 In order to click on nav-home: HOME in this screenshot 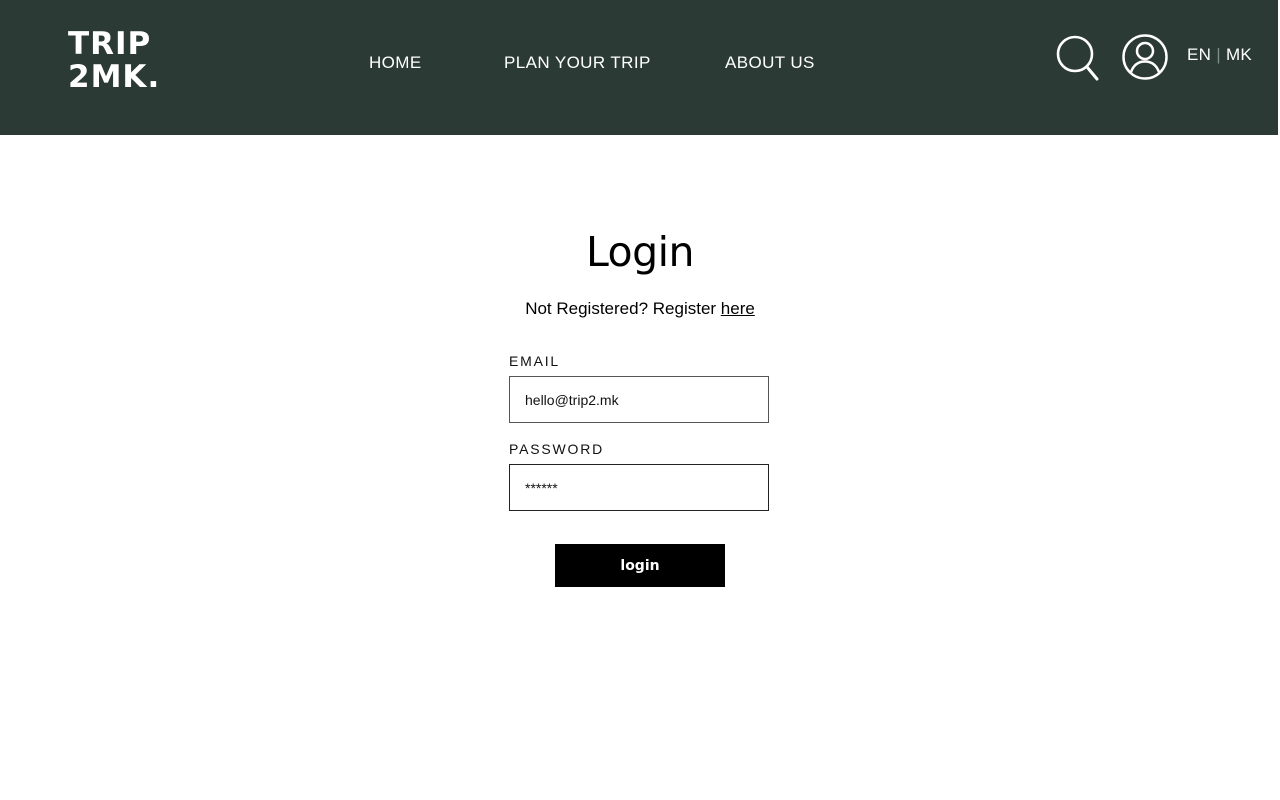, I will do `click(395, 63)`.